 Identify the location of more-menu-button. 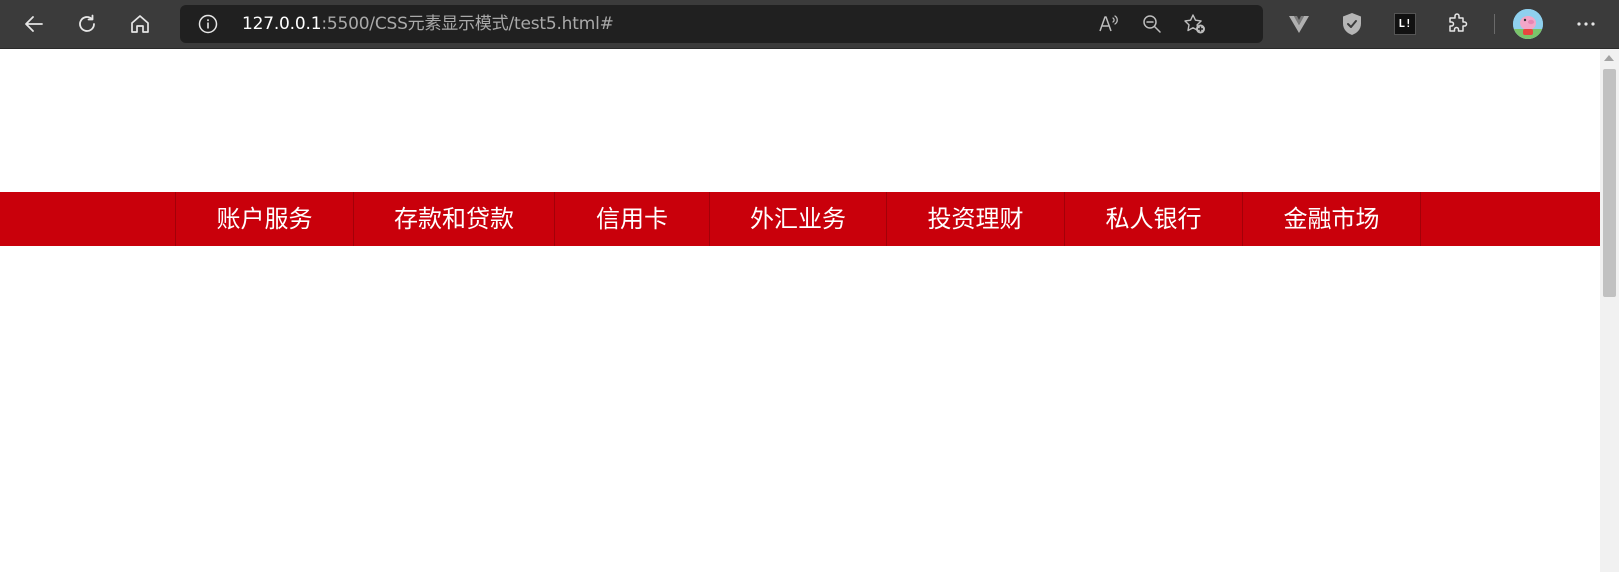
(1586, 24).